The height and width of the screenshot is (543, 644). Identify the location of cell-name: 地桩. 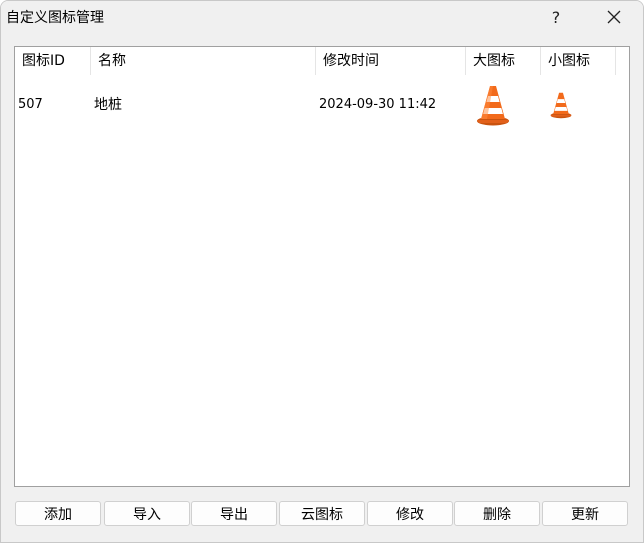
(108, 105).